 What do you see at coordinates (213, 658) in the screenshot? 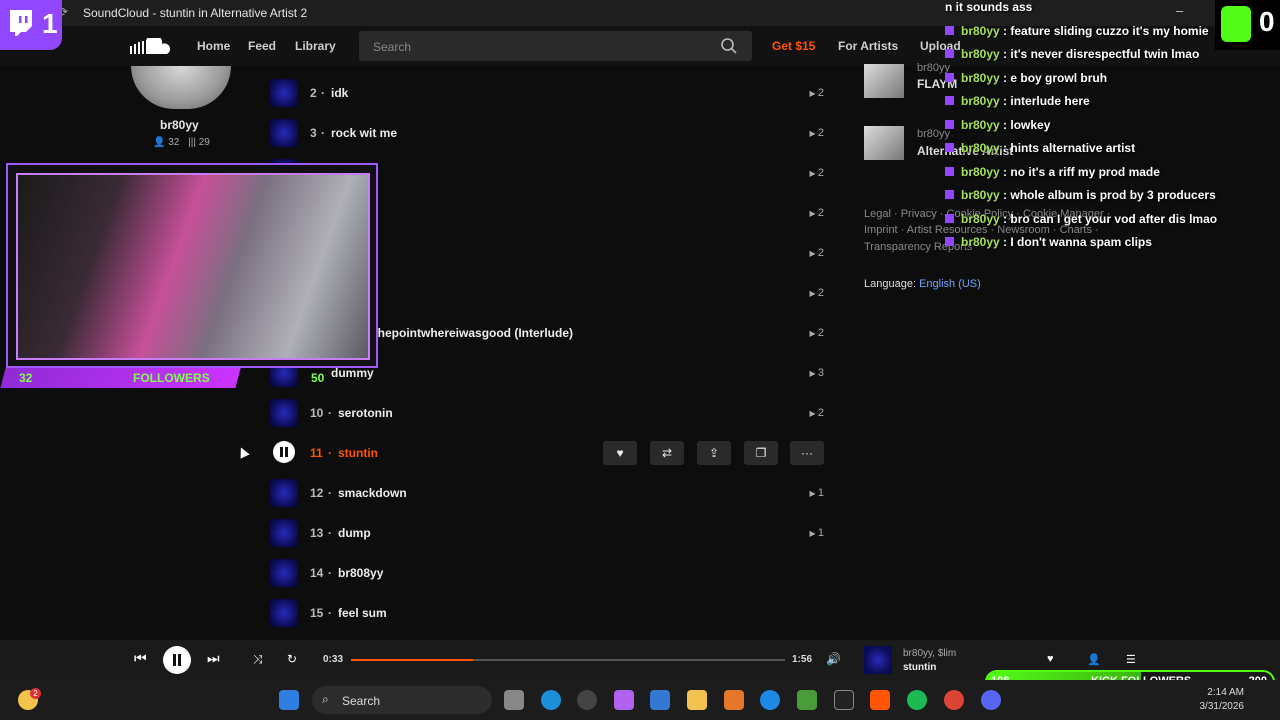
I see `next-icon: ⏭` at bounding box center [213, 658].